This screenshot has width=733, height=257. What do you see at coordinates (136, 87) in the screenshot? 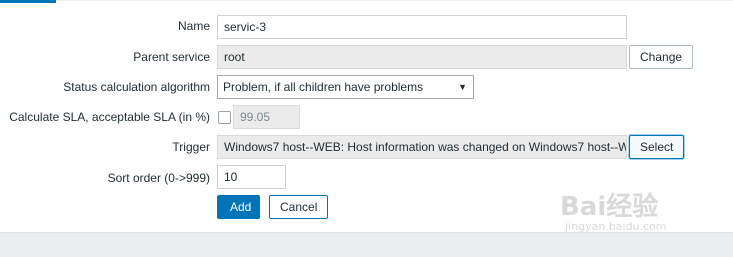
I see `status-algorithm-label: Status calculation algorithm` at bounding box center [136, 87].